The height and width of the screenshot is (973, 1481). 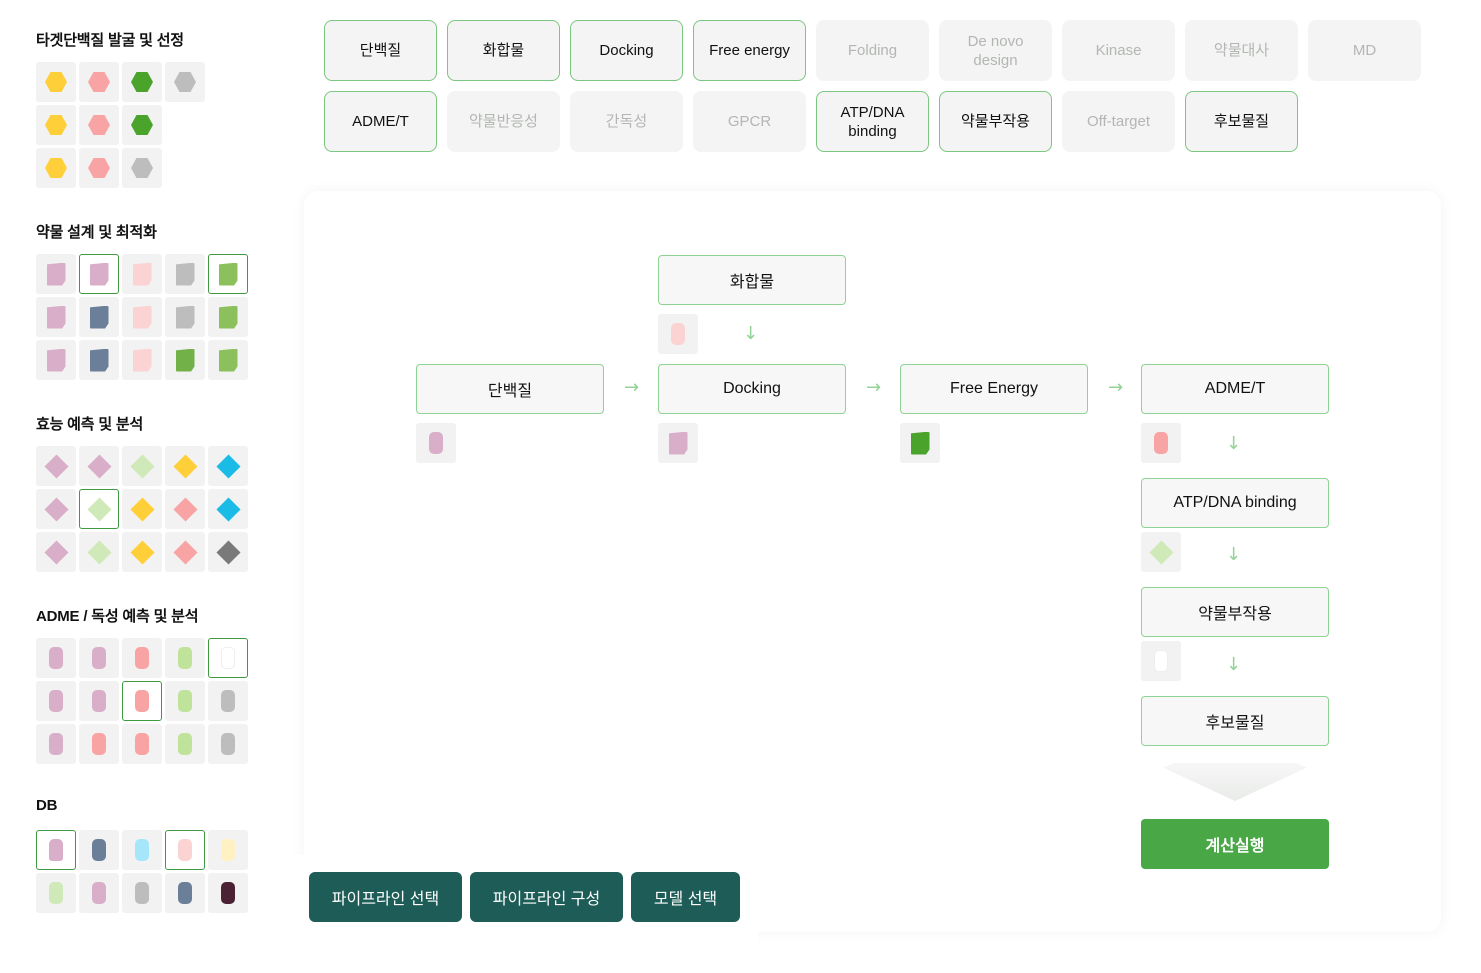 What do you see at coordinates (752, 280) in the screenshot?
I see `node-compound: 화합물` at bounding box center [752, 280].